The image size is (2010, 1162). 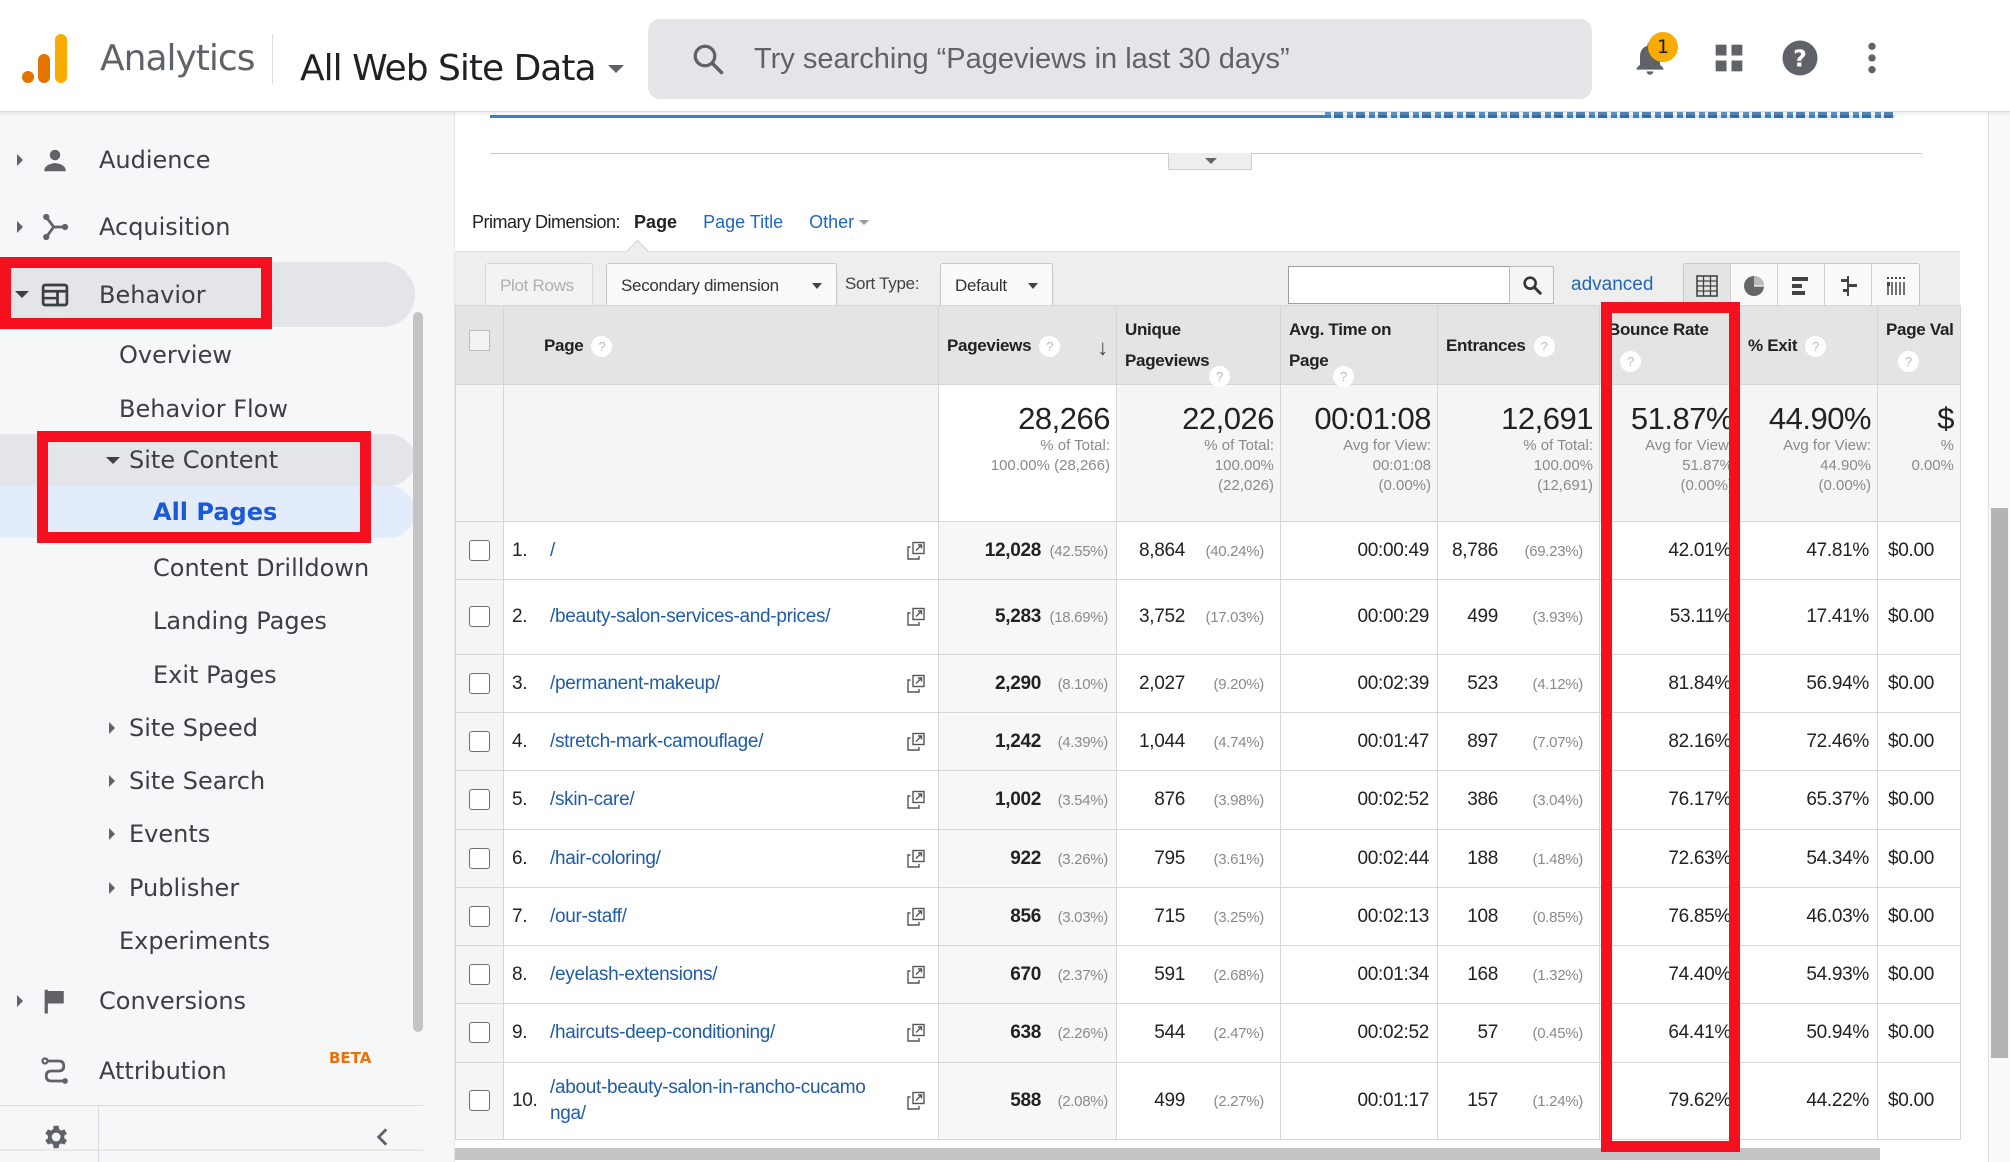 What do you see at coordinates (1999, 783) in the screenshot?
I see `vertical-scrollbar` at bounding box center [1999, 783].